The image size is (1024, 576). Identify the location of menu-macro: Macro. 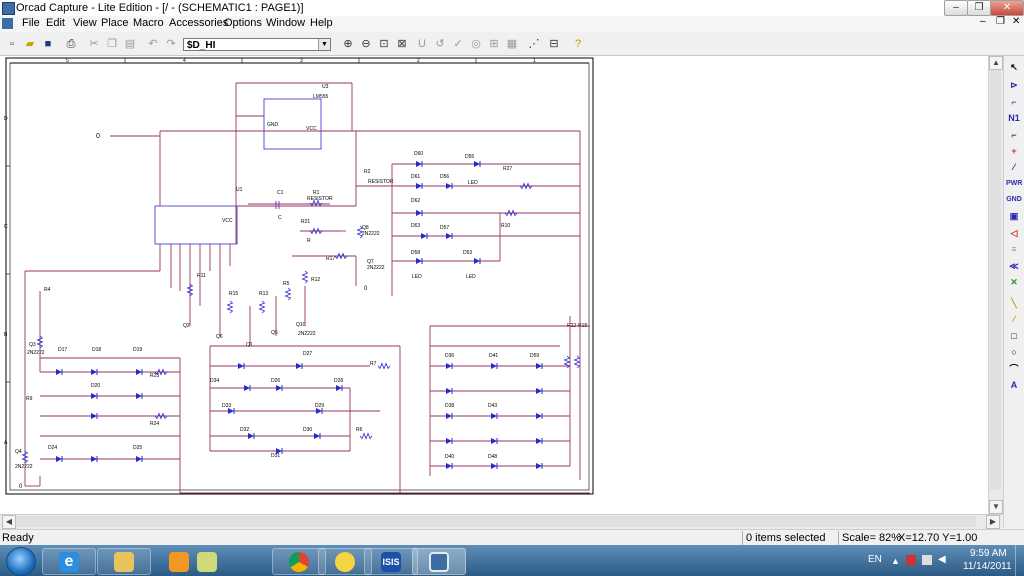
(148, 23).